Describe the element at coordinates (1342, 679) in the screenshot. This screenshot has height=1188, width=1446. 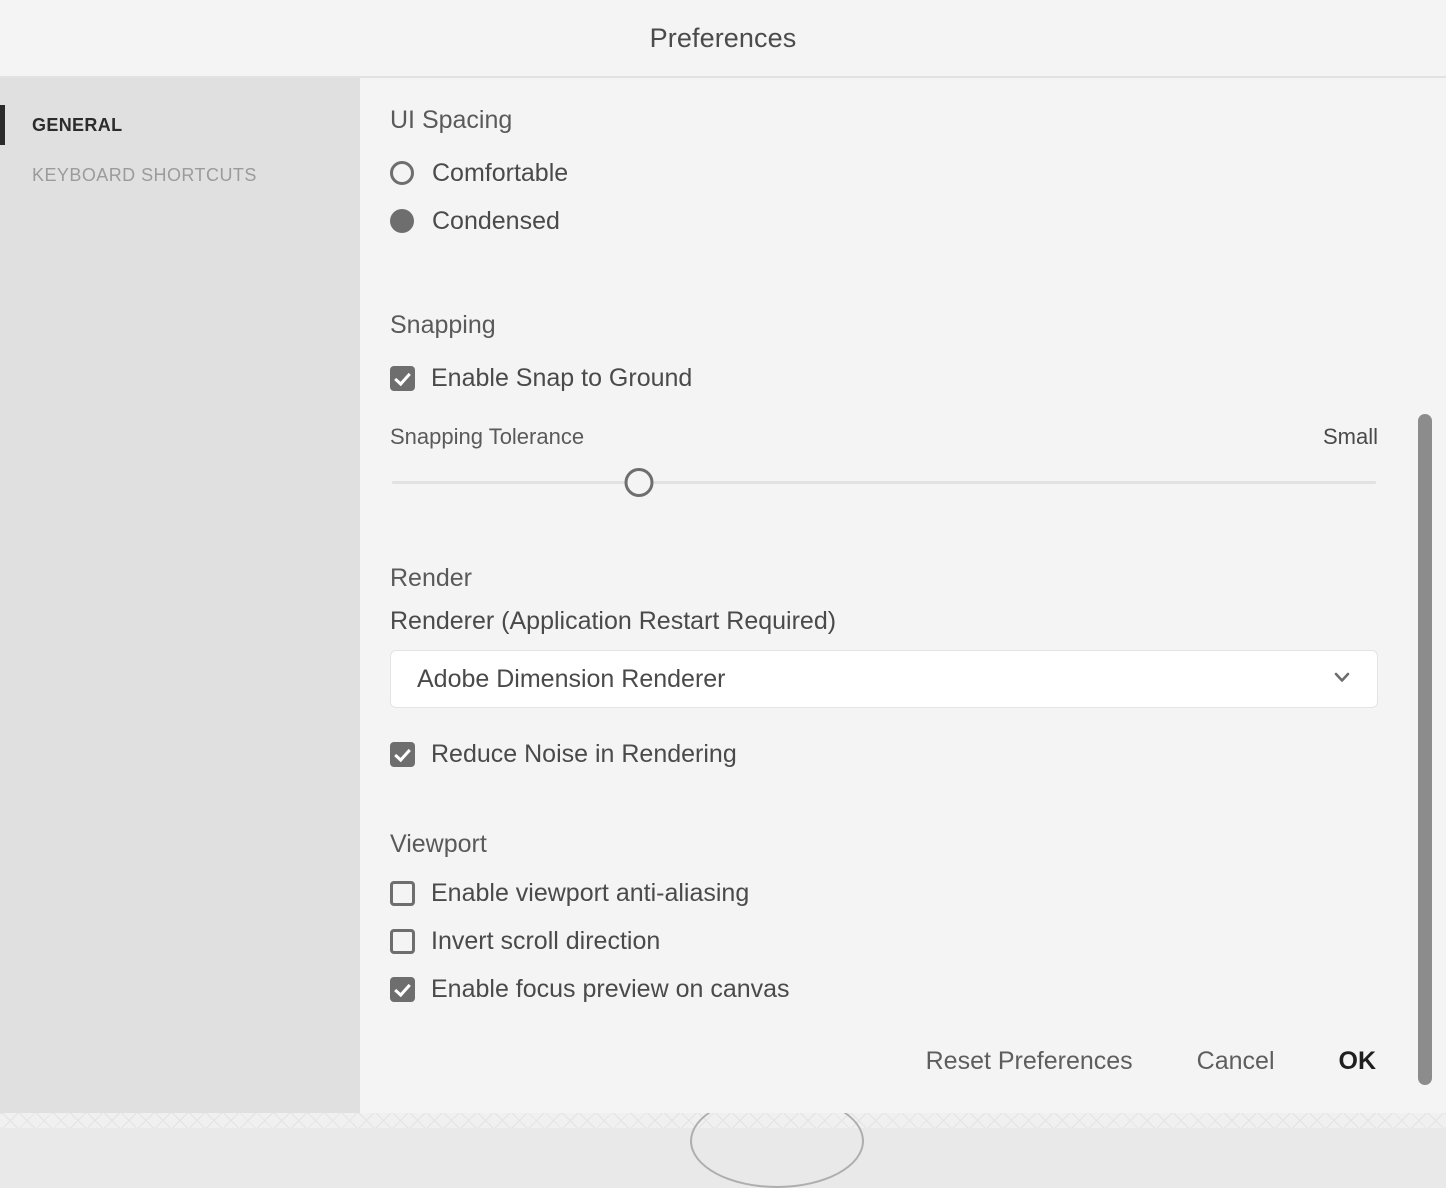
I see `chevron-down-icon` at that location.